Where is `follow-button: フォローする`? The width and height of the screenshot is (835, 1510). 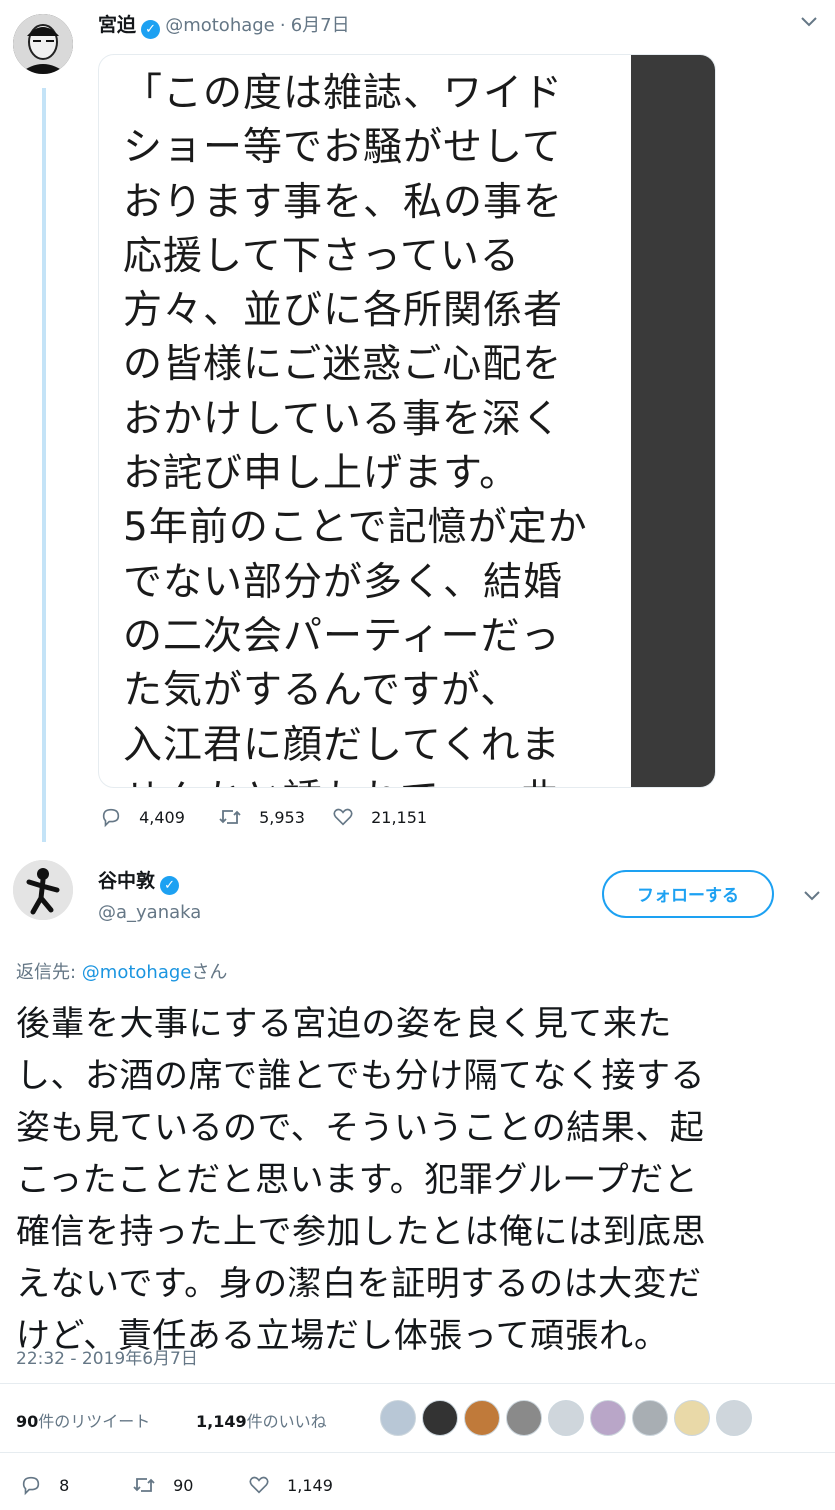 follow-button: フォローする is located at coordinates (688, 894).